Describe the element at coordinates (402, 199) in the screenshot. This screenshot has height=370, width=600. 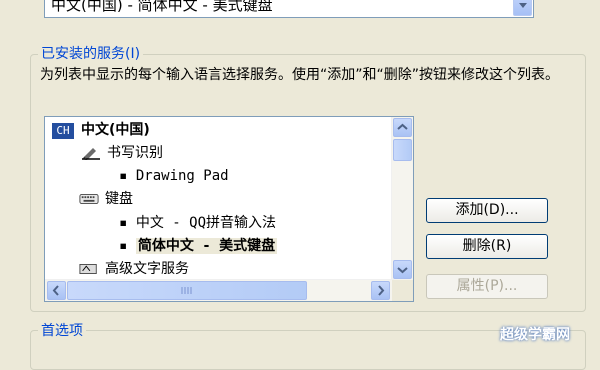
I see `vertical-scrollbar` at that location.